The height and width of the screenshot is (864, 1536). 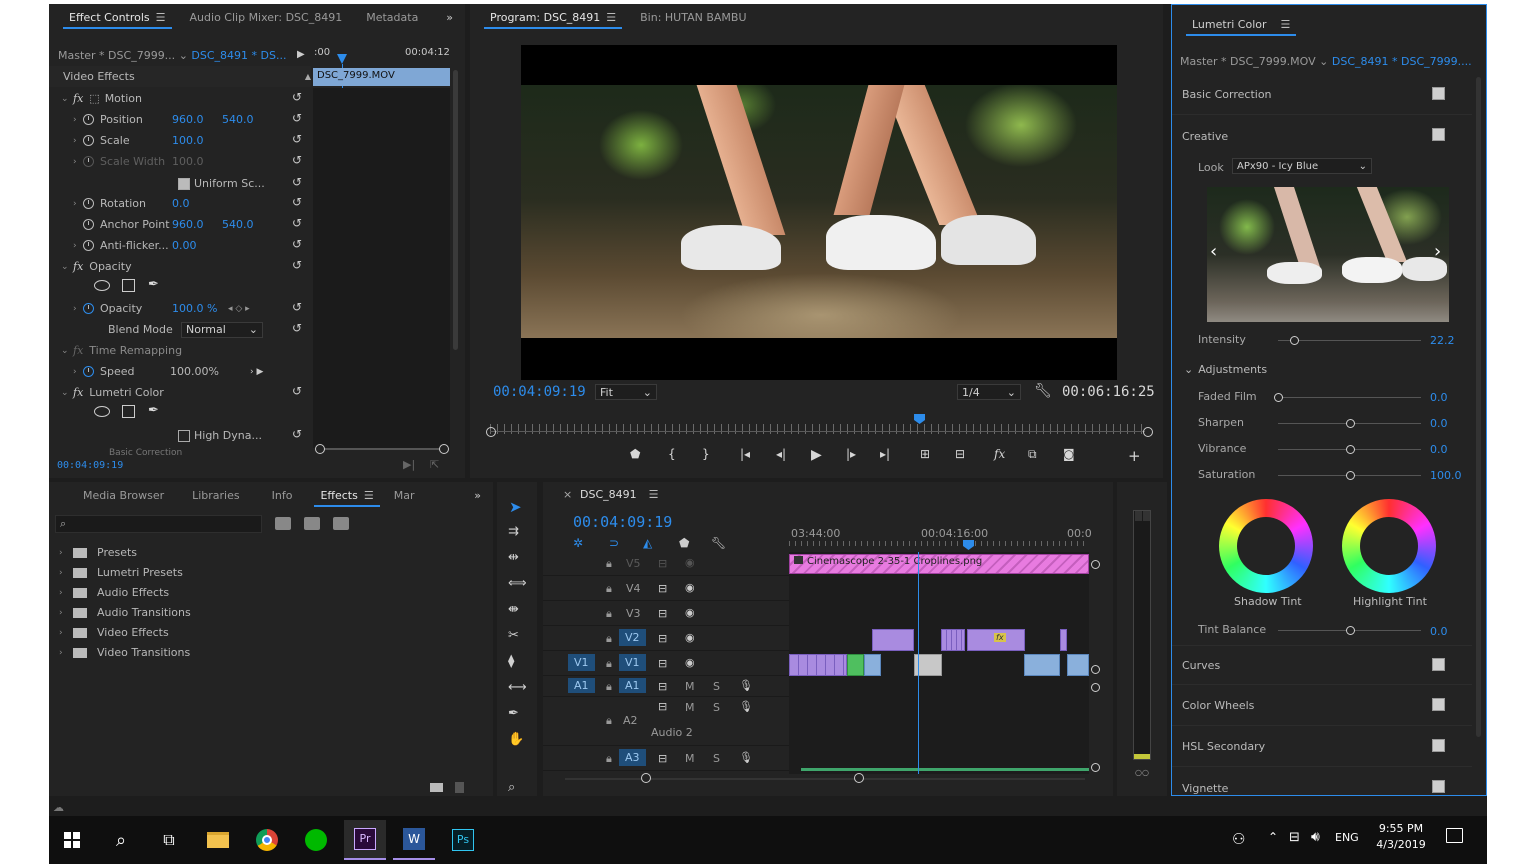 What do you see at coordinates (851, 454) in the screenshot?
I see `step-forward-icon: |▸` at bounding box center [851, 454].